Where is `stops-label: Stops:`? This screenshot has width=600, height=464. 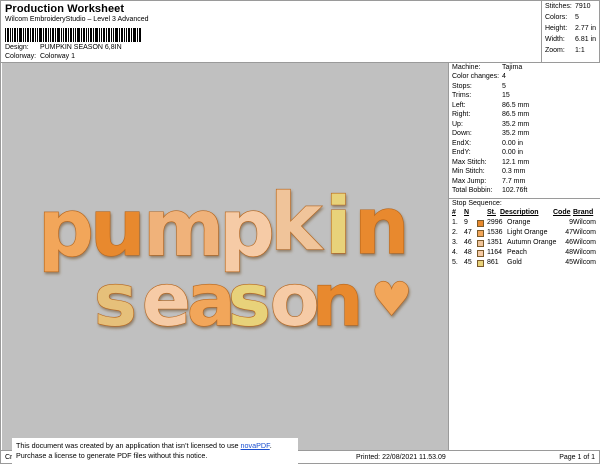
stops-label: Stops: is located at coordinates (462, 86).